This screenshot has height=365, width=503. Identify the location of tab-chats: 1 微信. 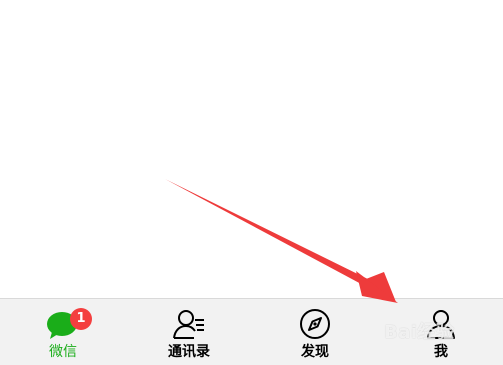
(63, 332).